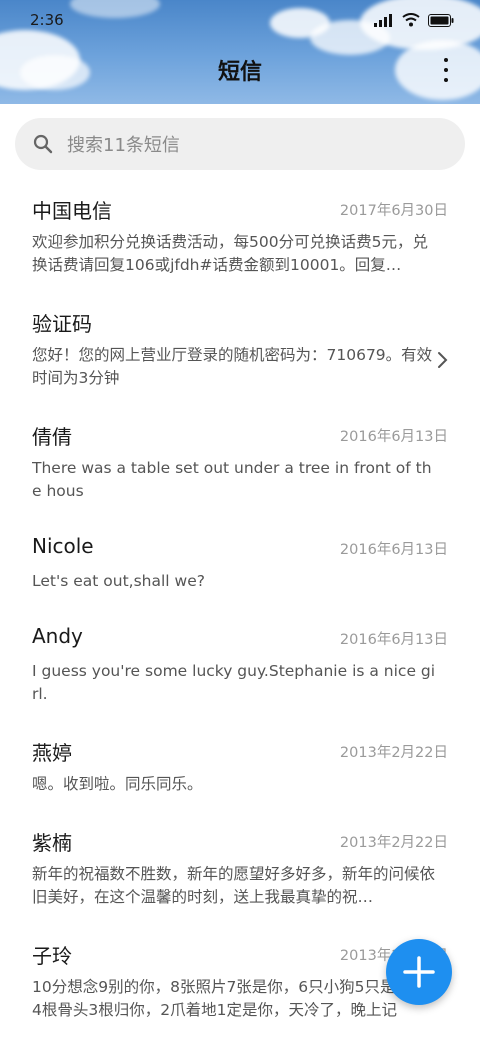 This screenshot has height=1040, width=480. Describe the element at coordinates (52, 956) in the screenshot. I see `message-sender: 子玲` at that location.